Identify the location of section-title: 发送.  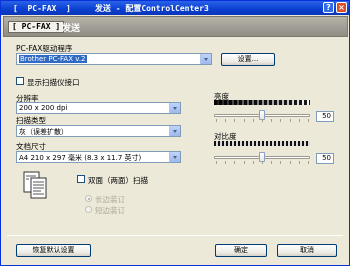
(71, 29).